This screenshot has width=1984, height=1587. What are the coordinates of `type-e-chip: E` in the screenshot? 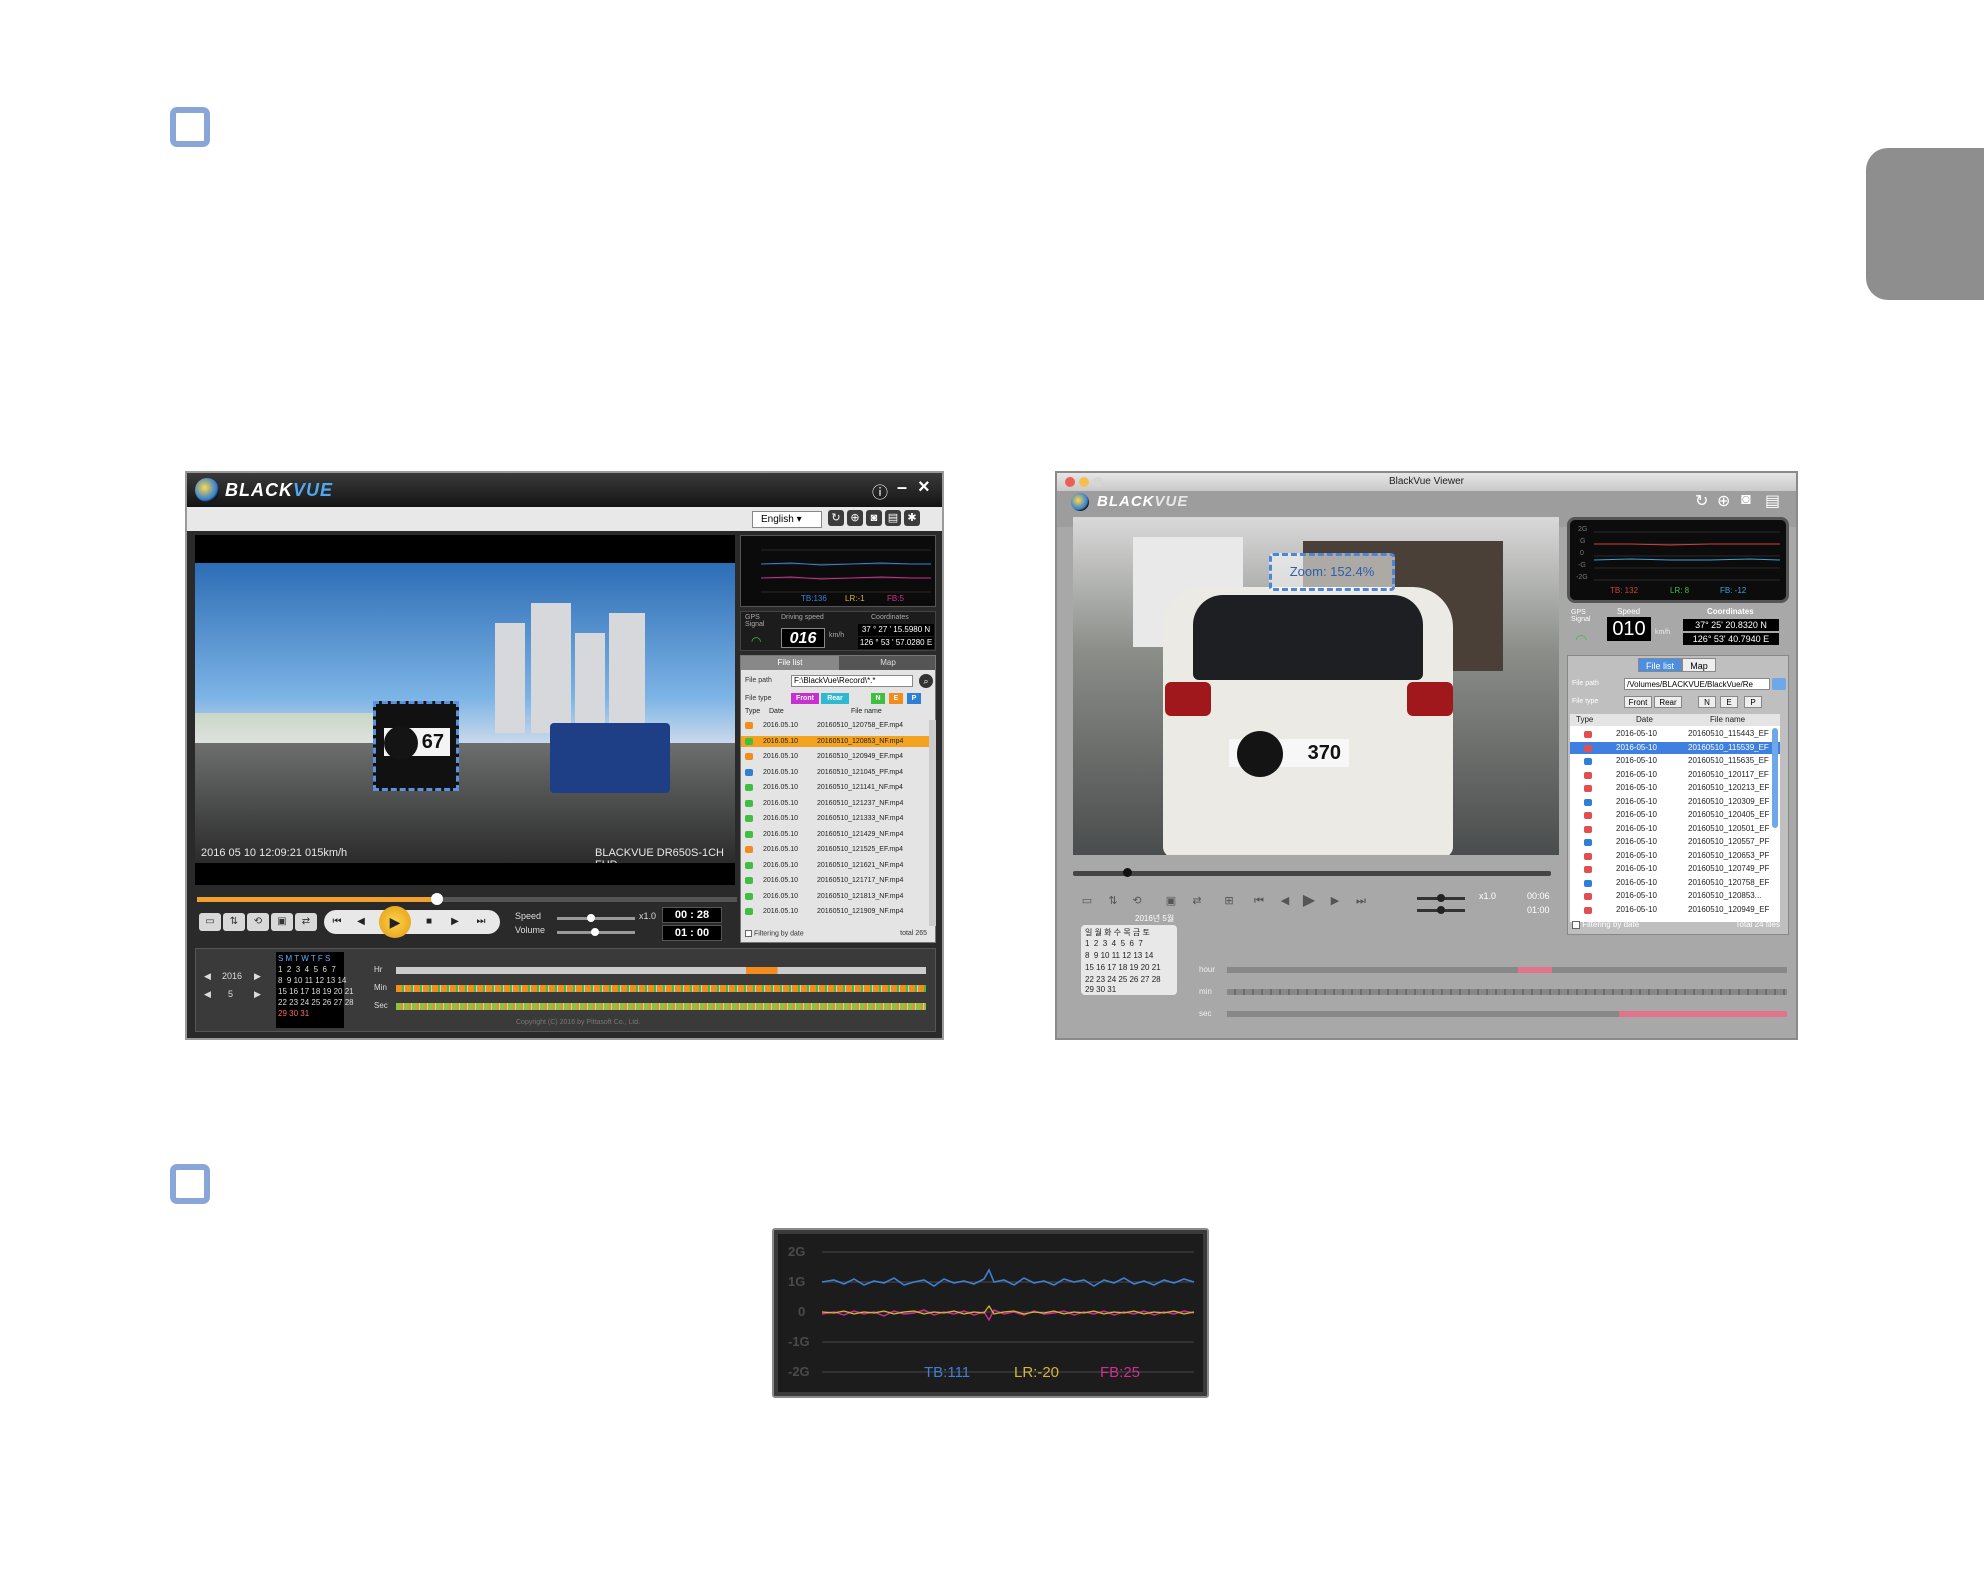 It's located at (896, 698).